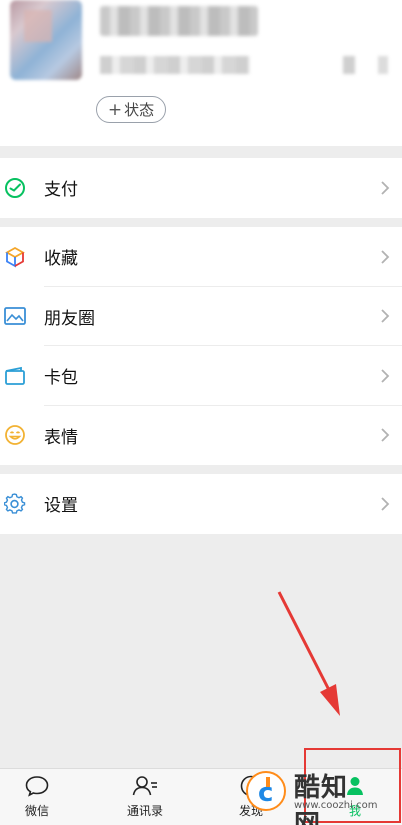 This screenshot has width=402, height=825. What do you see at coordinates (201, 436) in the screenshot?
I see `menu-item-stickers: 表情` at bounding box center [201, 436].